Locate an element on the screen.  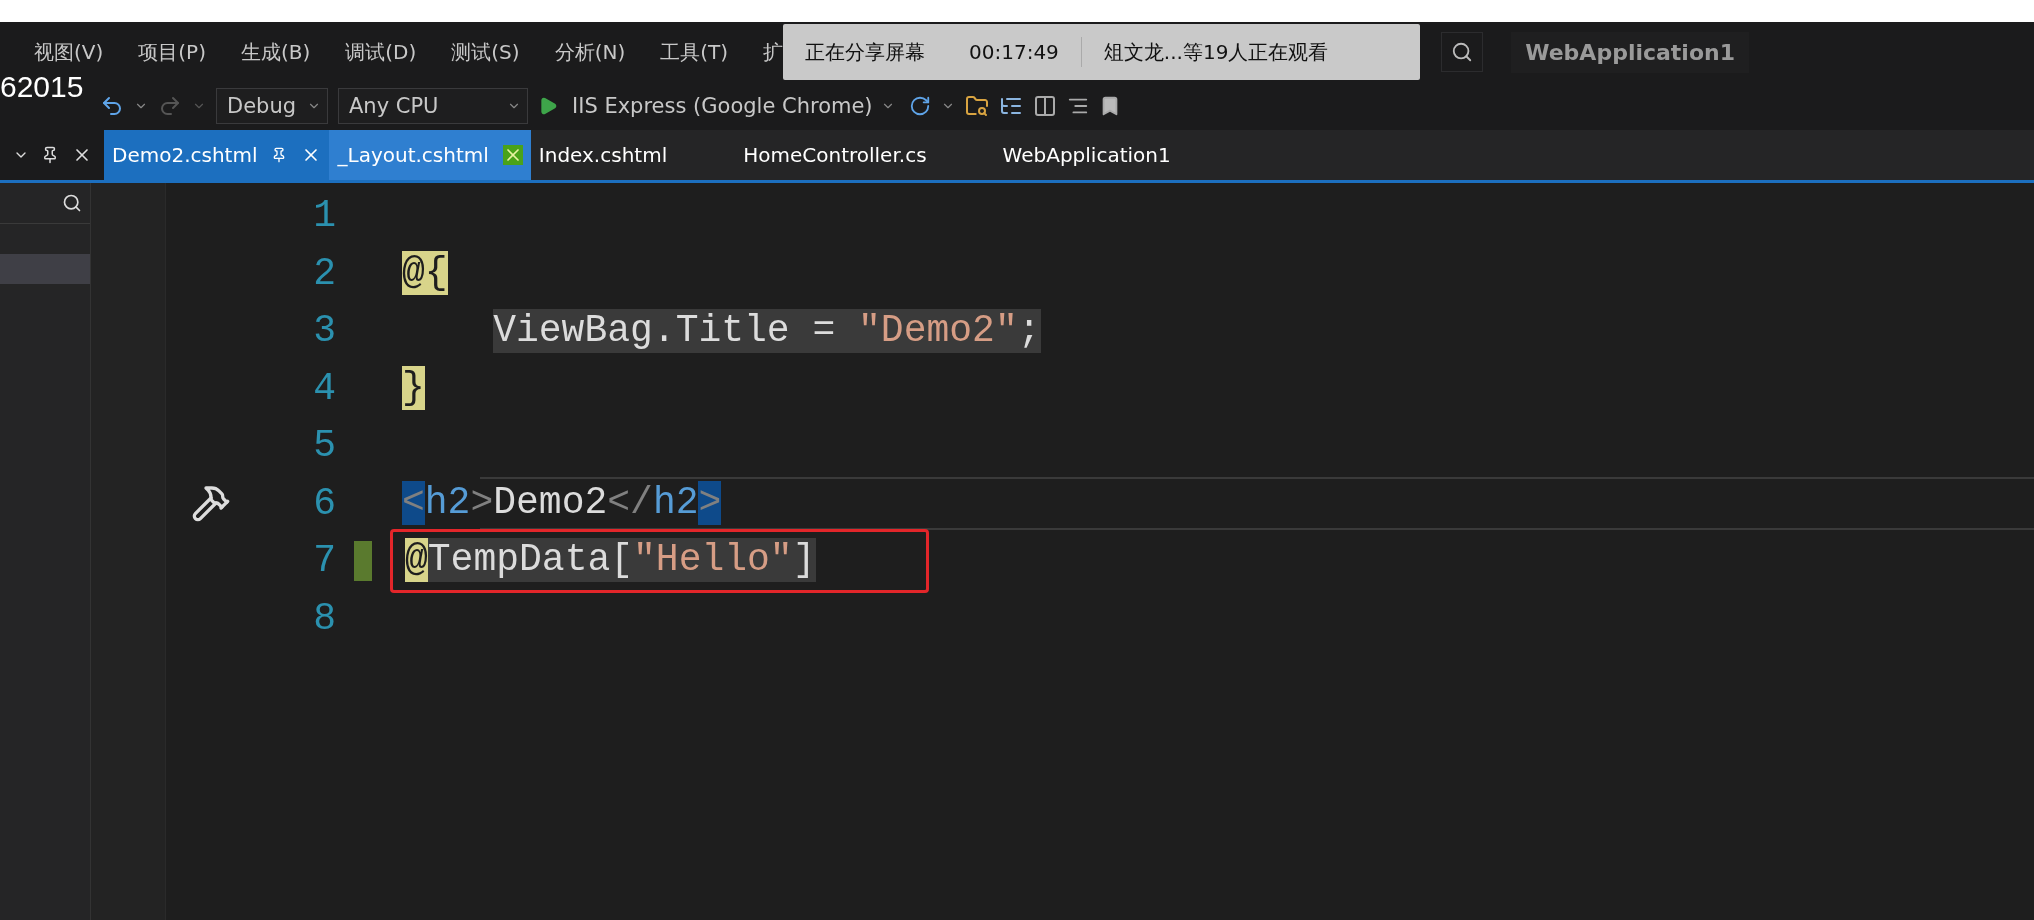
solution-title: WebApplication1 is located at coordinates (1630, 52).